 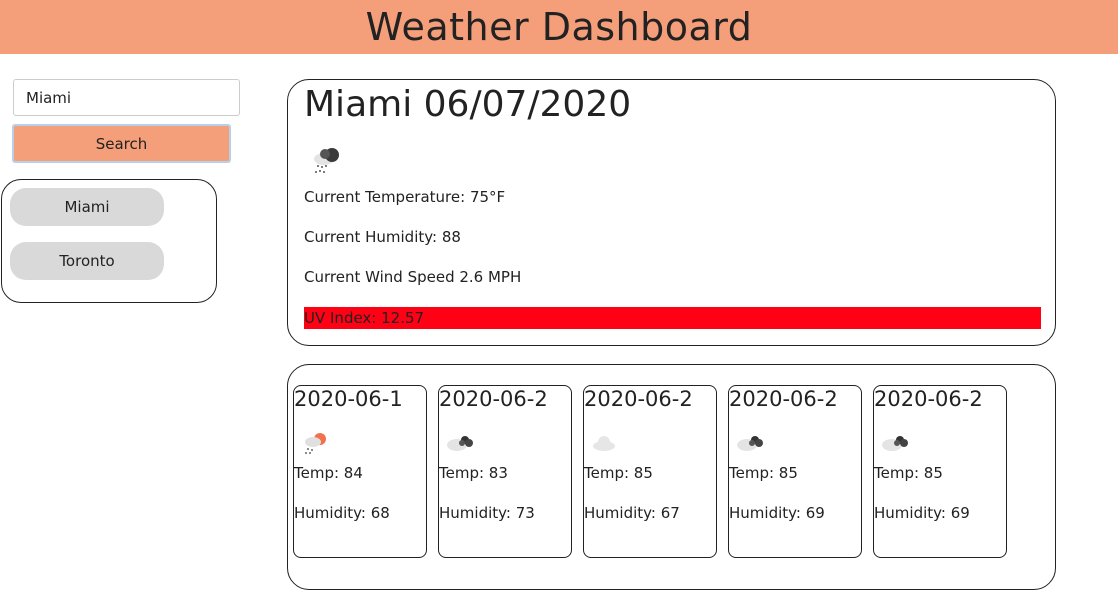 What do you see at coordinates (382, 237) in the screenshot?
I see `current-humidity: Current Humidity: 88` at bounding box center [382, 237].